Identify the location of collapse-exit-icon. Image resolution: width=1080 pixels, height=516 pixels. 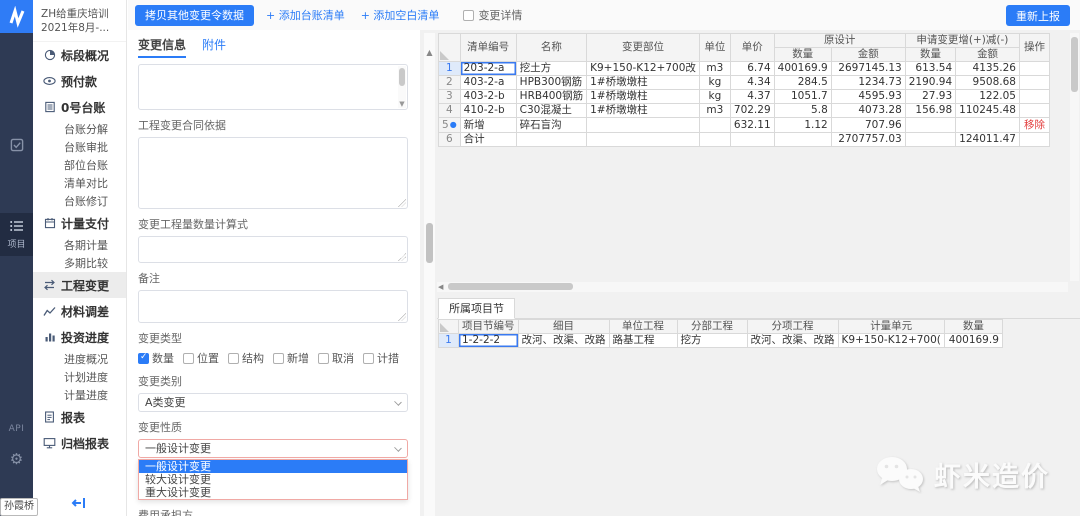
(79, 504).